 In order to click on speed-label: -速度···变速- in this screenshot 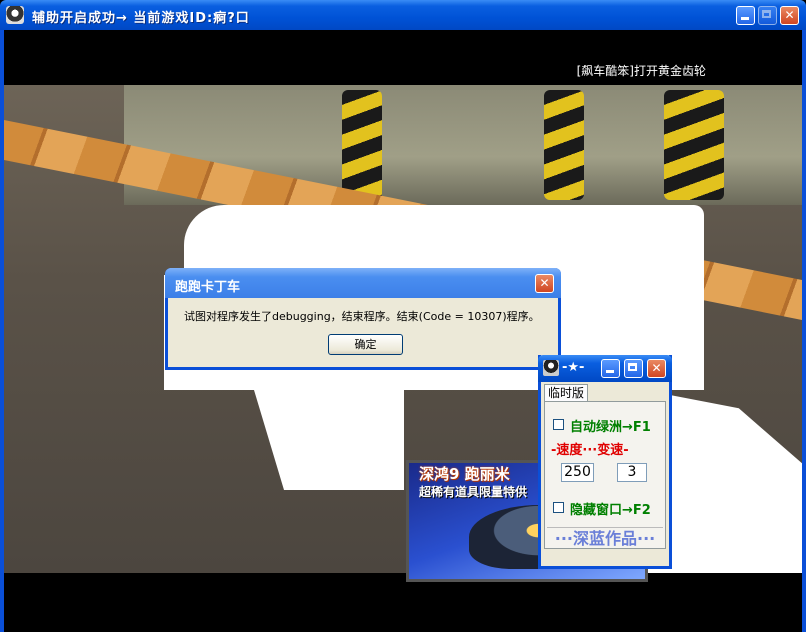, I will do `click(590, 450)`.